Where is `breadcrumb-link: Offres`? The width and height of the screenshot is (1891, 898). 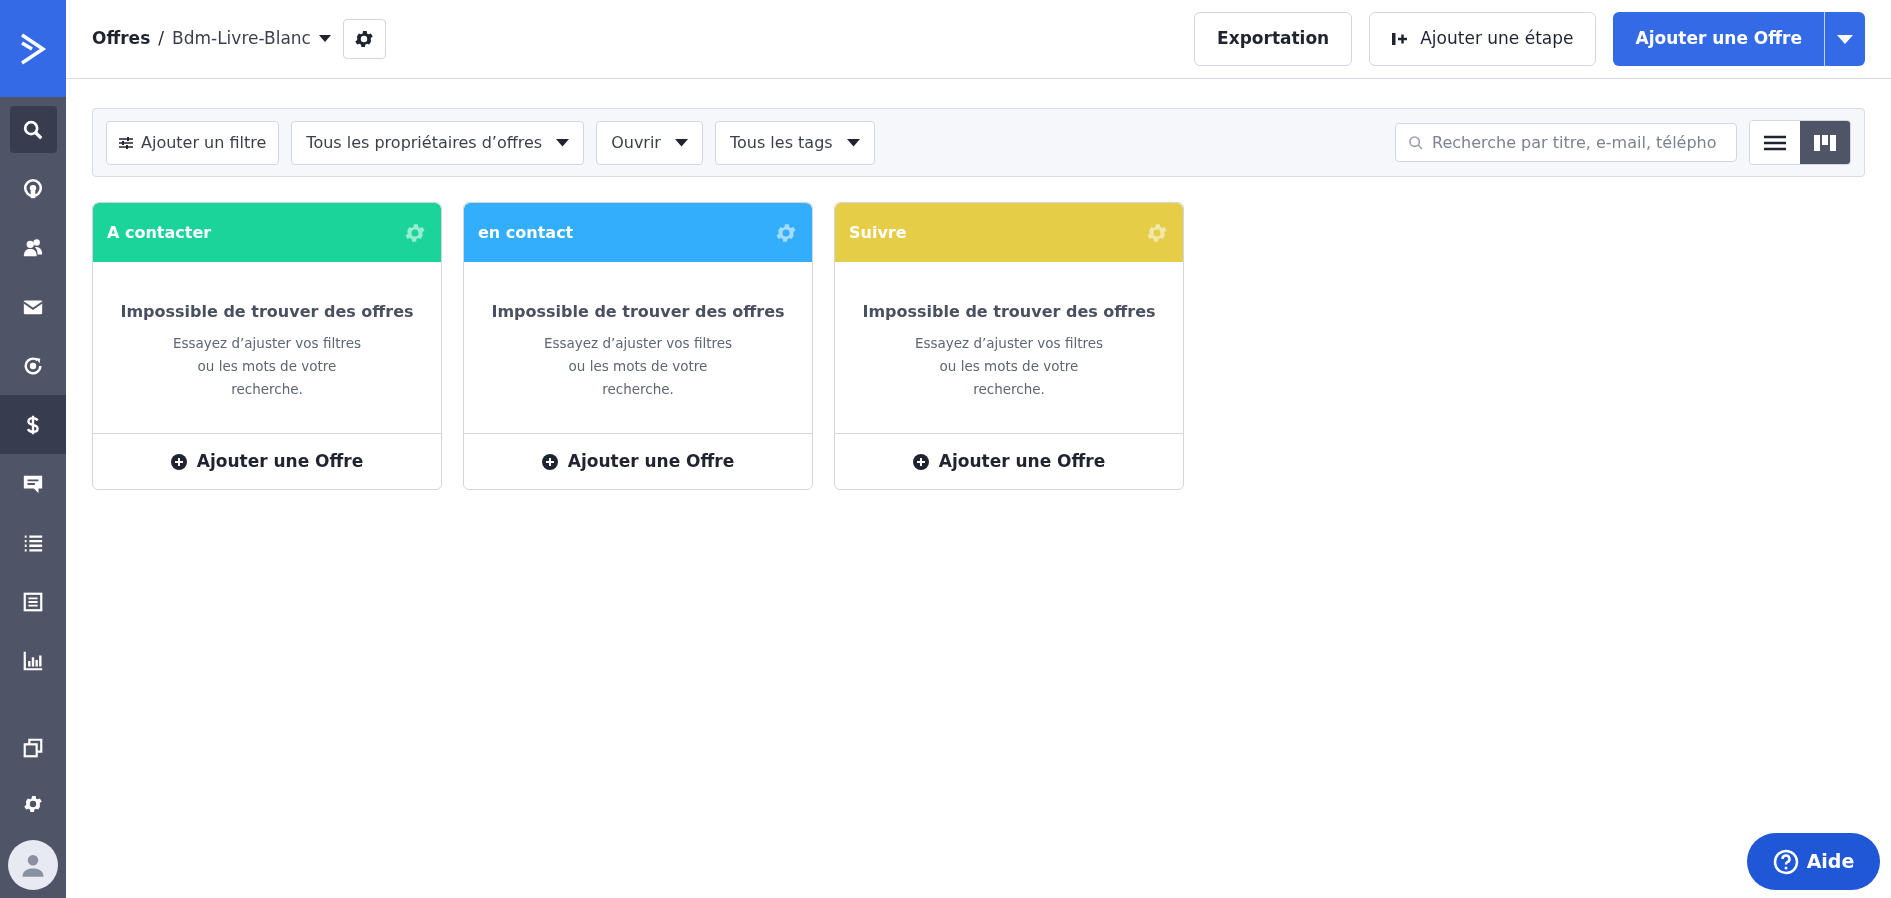 breadcrumb-link: Offres is located at coordinates (121, 39).